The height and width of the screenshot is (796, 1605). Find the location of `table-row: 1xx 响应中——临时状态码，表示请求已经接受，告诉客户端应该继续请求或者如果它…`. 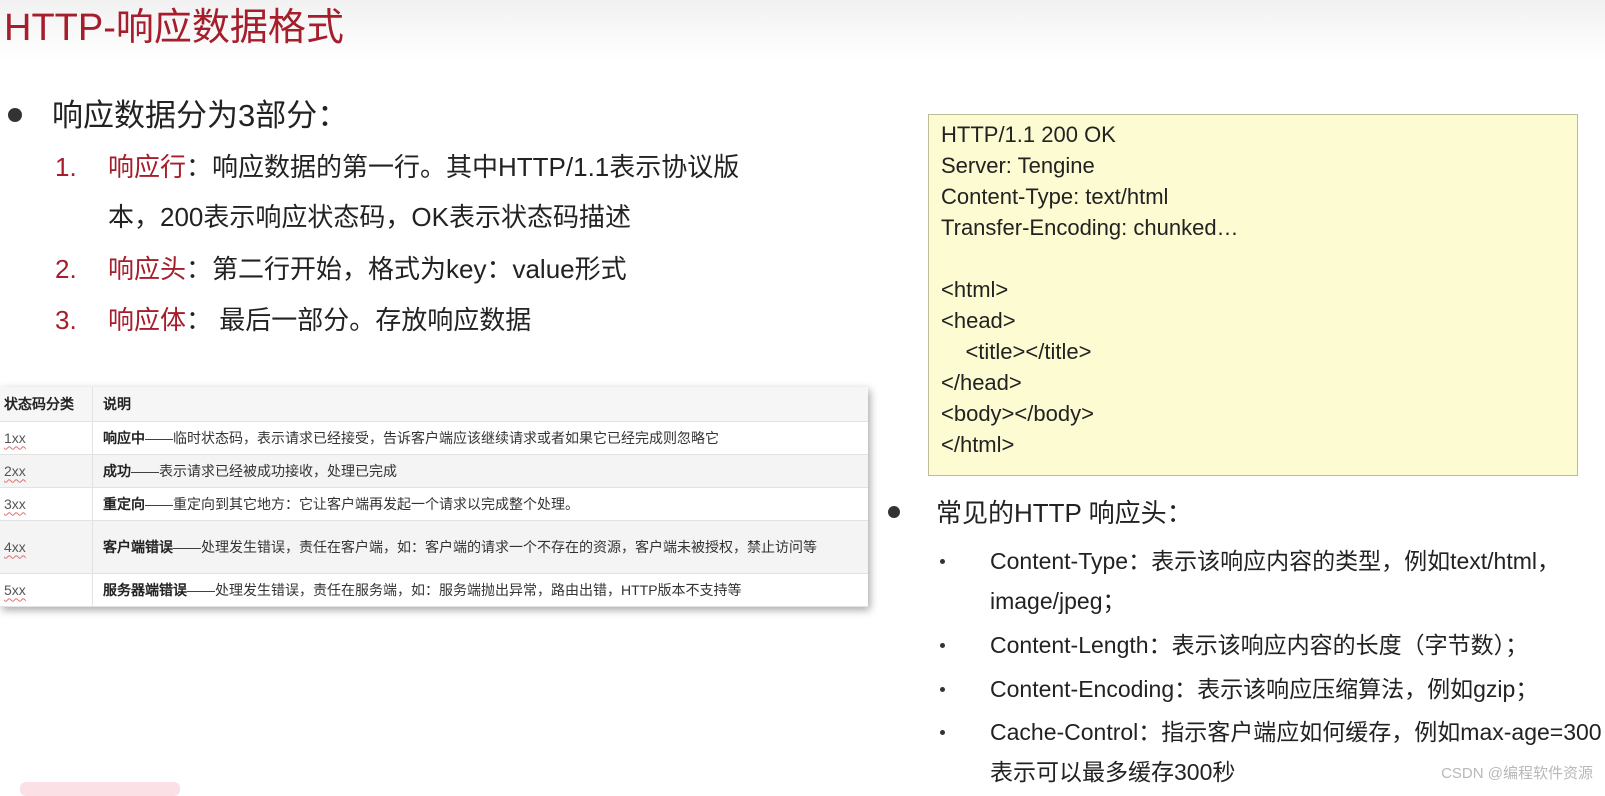

table-row: 1xx 响应中——临时状态码，表示请求已经接受，告诉客户端应该继续请求或者如果它… is located at coordinates (434, 438).